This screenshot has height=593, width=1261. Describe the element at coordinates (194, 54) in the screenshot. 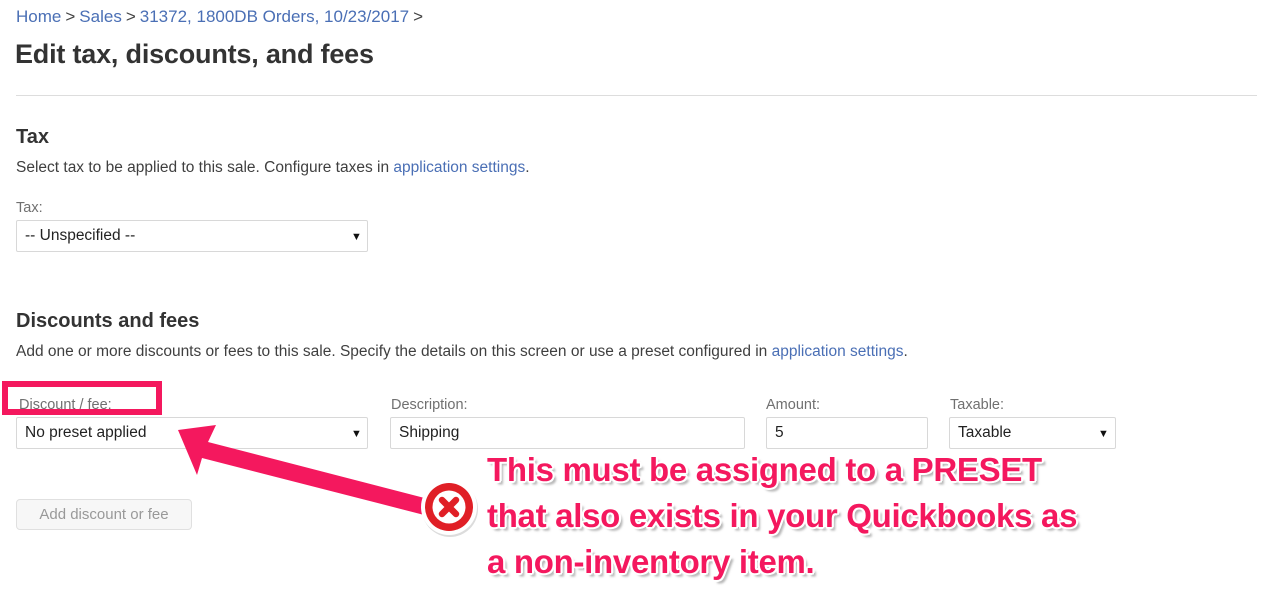

I see `page-title: Edit tax, discounts, and fees` at that location.